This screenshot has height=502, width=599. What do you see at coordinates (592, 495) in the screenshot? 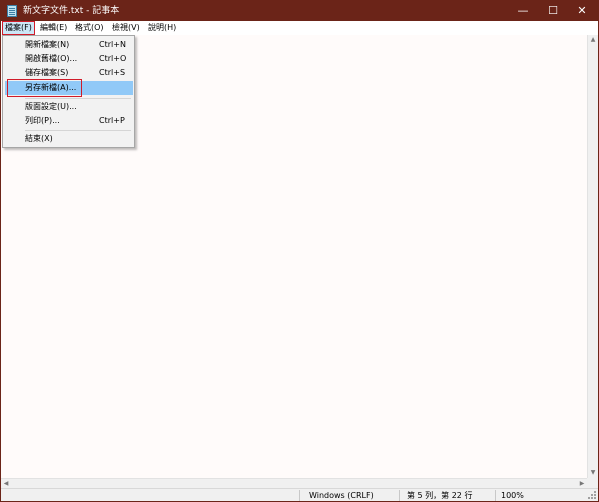
I see `resize-grip-icon` at bounding box center [592, 495].